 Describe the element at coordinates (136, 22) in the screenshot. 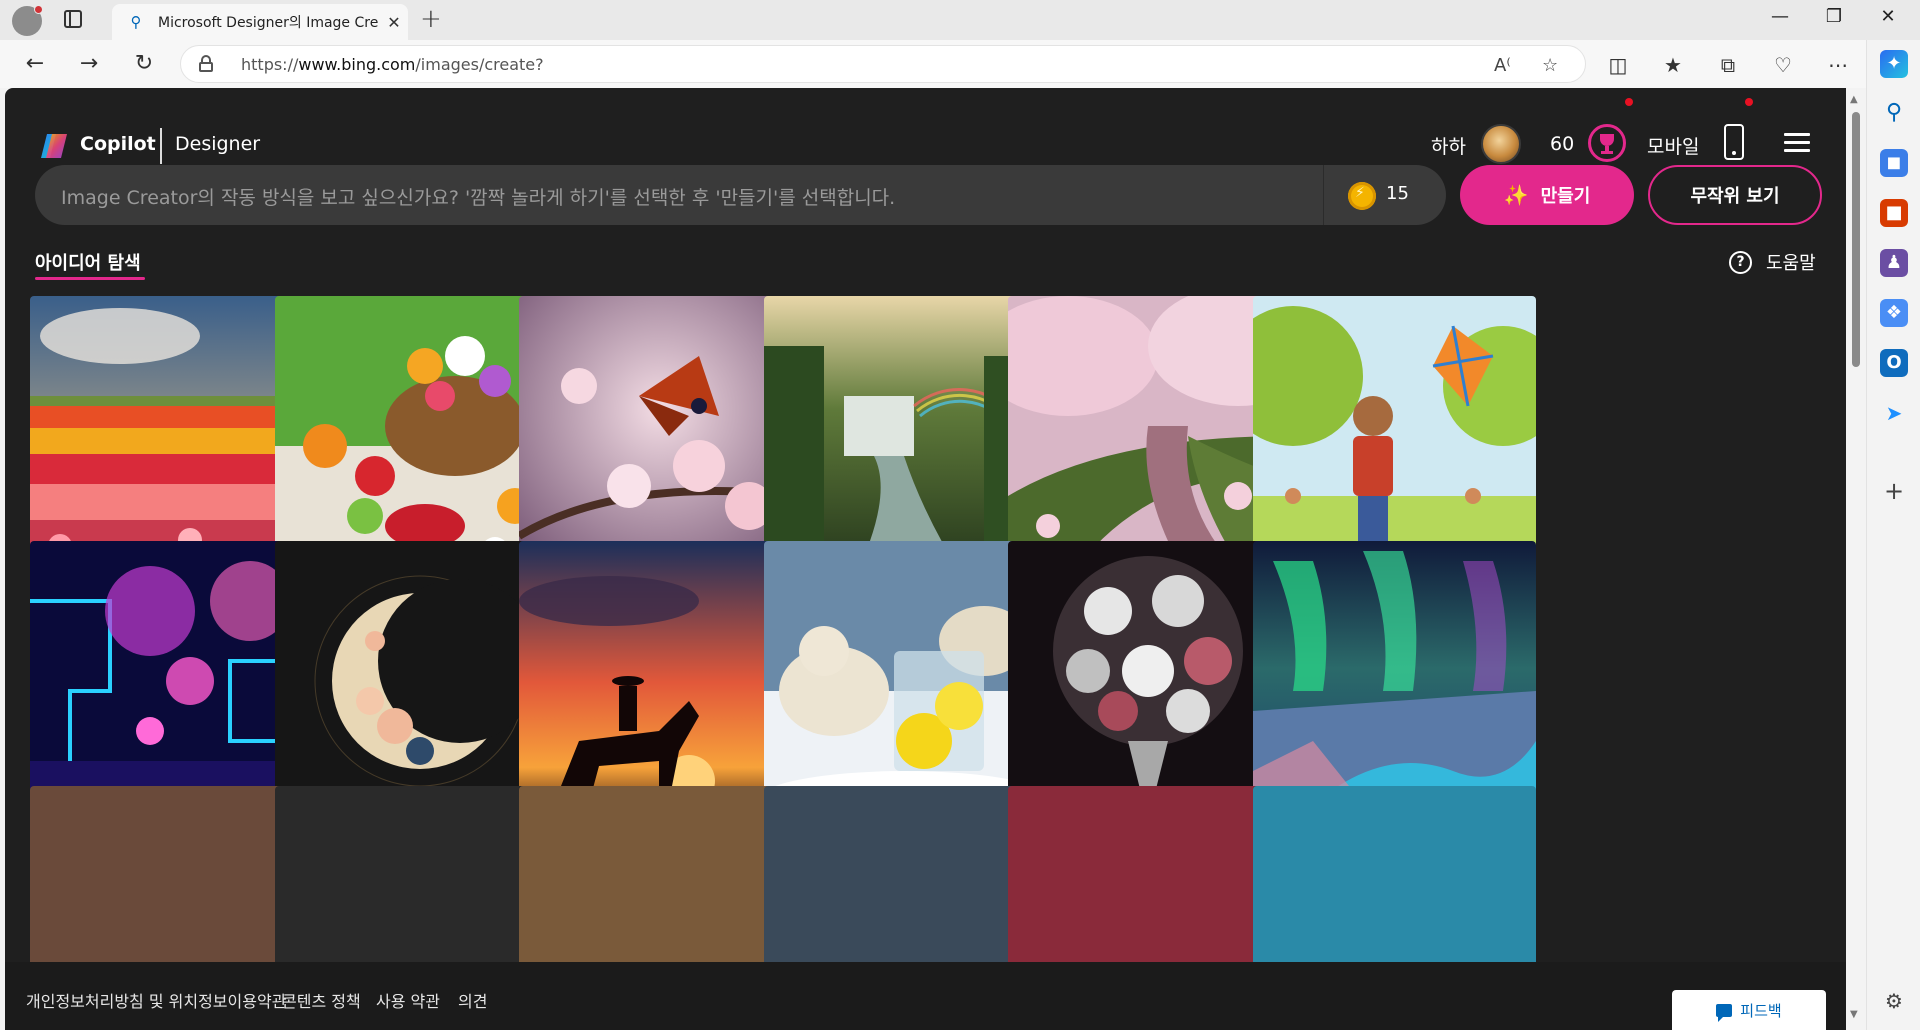

I see `search-icon: ⚲` at that location.